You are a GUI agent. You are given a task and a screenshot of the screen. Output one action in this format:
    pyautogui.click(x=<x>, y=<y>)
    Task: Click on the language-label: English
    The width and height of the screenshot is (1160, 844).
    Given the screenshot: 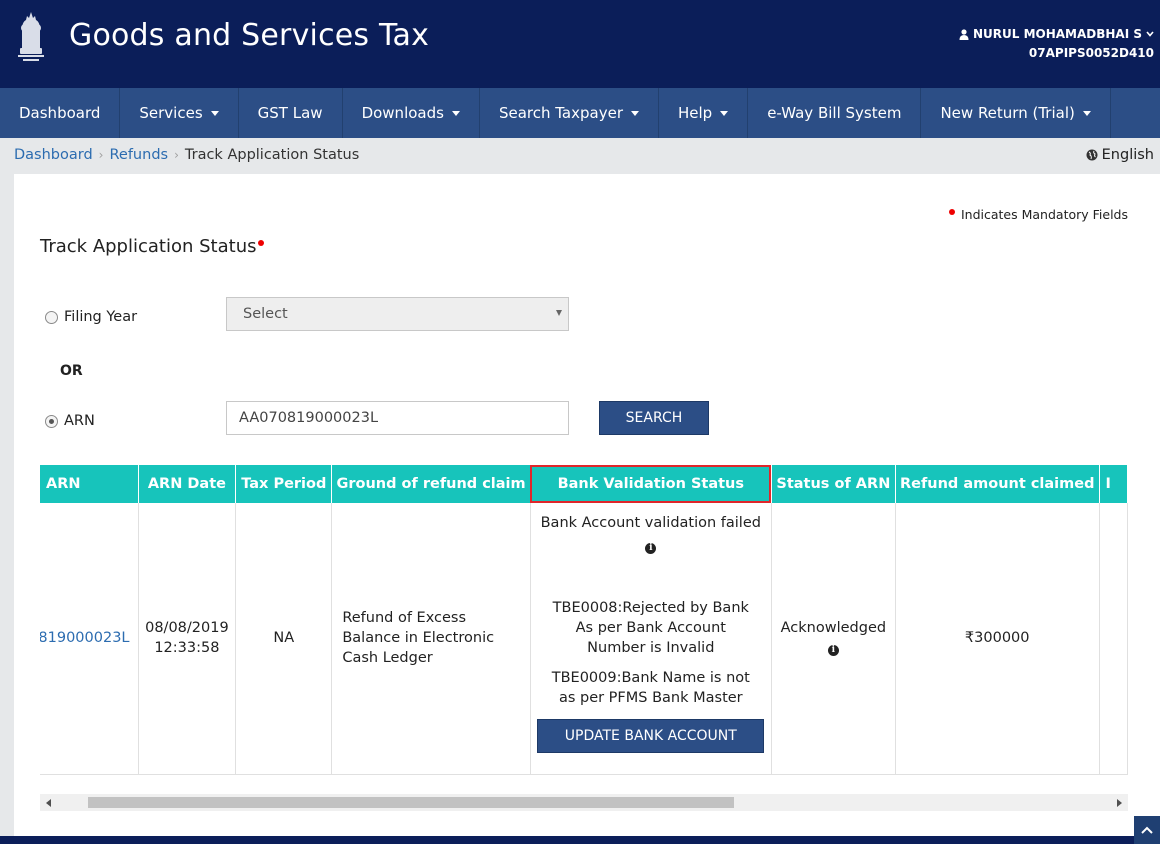 What is the action you would take?
    pyautogui.click(x=1127, y=155)
    